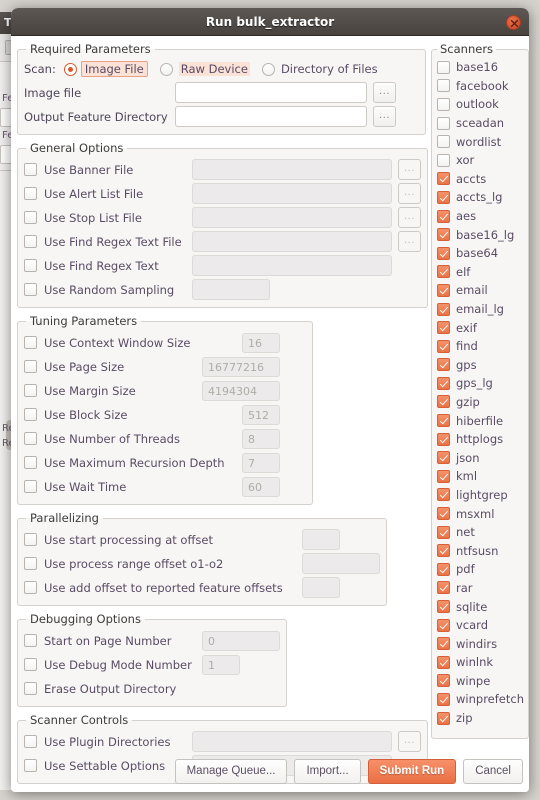 Image resolution: width=540 pixels, height=800 pixels. I want to click on scanner-checkbox-accts_lg, so click(443, 197).